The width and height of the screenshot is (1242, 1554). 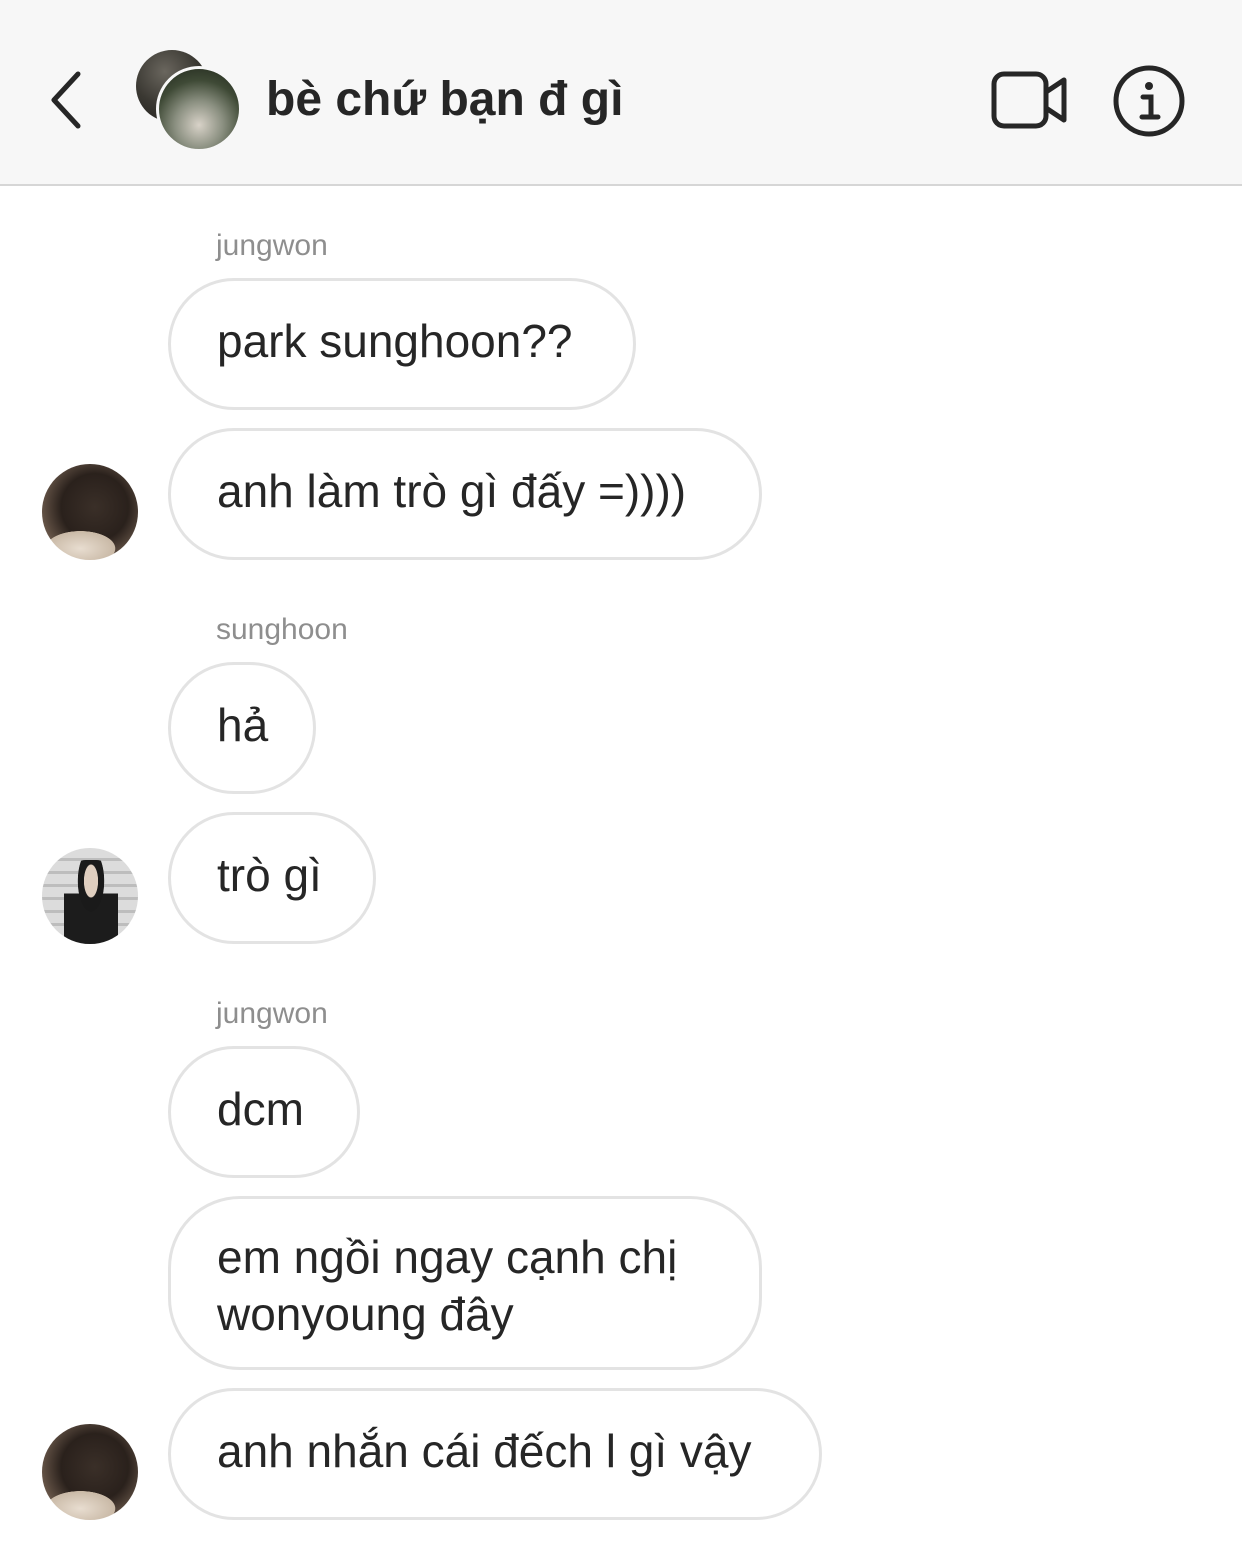 I want to click on conversation-info-button, so click(x=1149, y=101).